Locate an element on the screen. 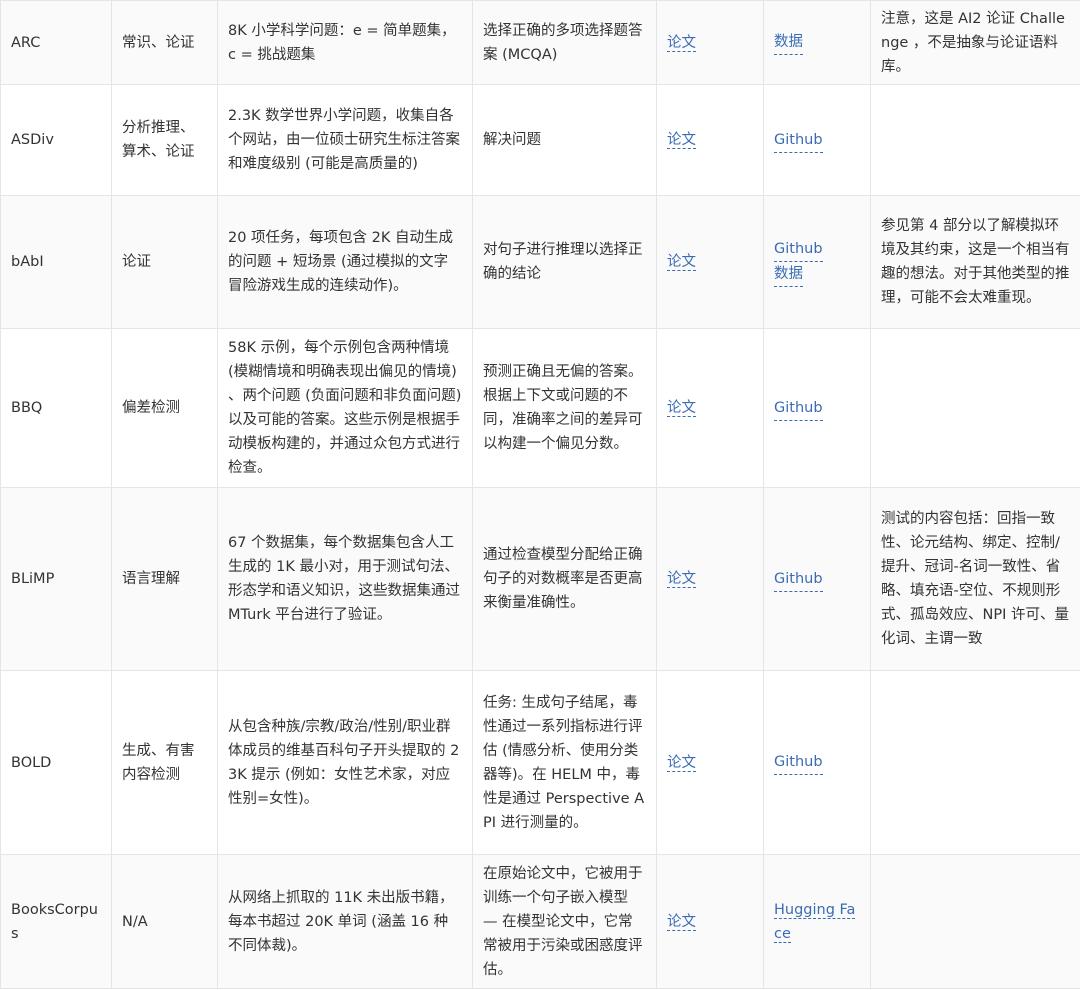 The image size is (1080, 990). skill-cell: 常识、论证 is located at coordinates (164, 42).